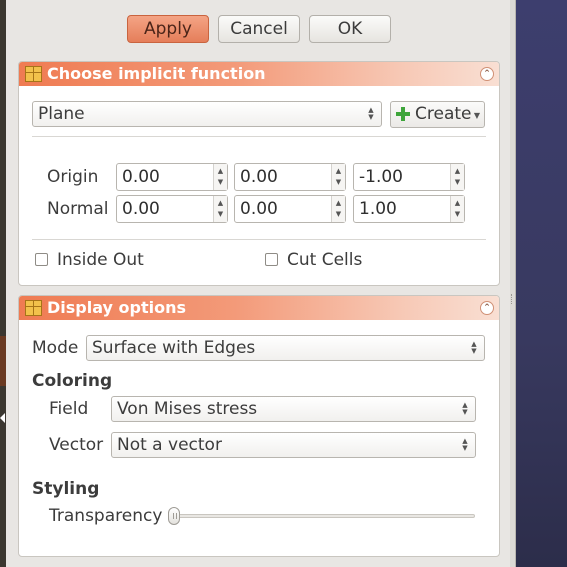  I want to click on field-label: Field, so click(69, 409).